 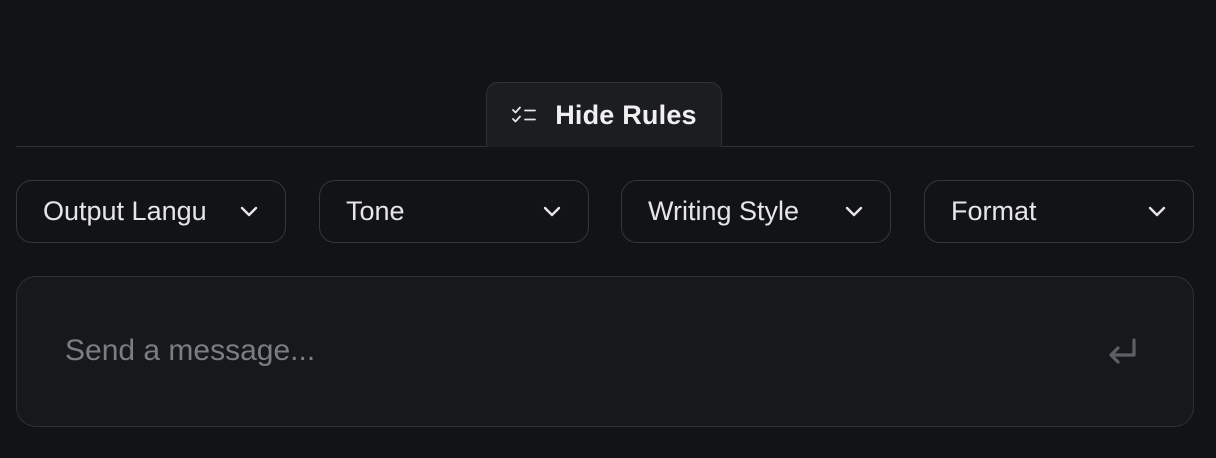 What do you see at coordinates (1059, 211) in the screenshot?
I see `format-dropdown: Format` at bounding box center [1059, 211].